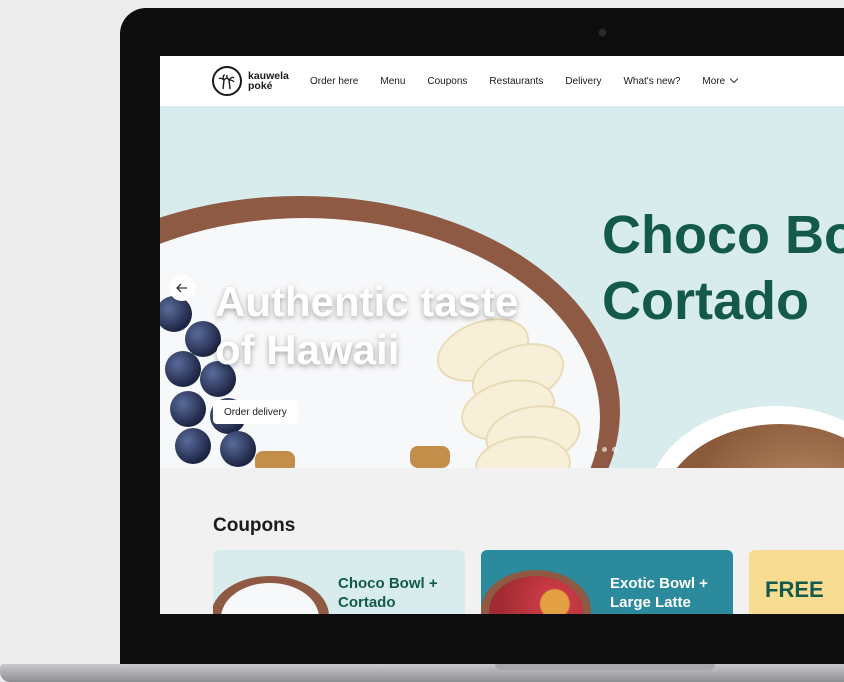 The width and height of the screenshot is (844, 682). Describe the element at coordinates (723, 235) in the screenshot. I see `promo-line-1: Choco Bo` at that location.